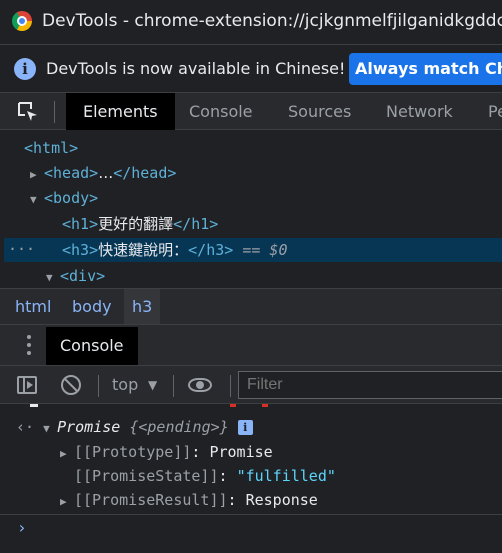 This screenshot has width=502, height=553. I want to click on live-expression-eye-icon, so click(200, 385).